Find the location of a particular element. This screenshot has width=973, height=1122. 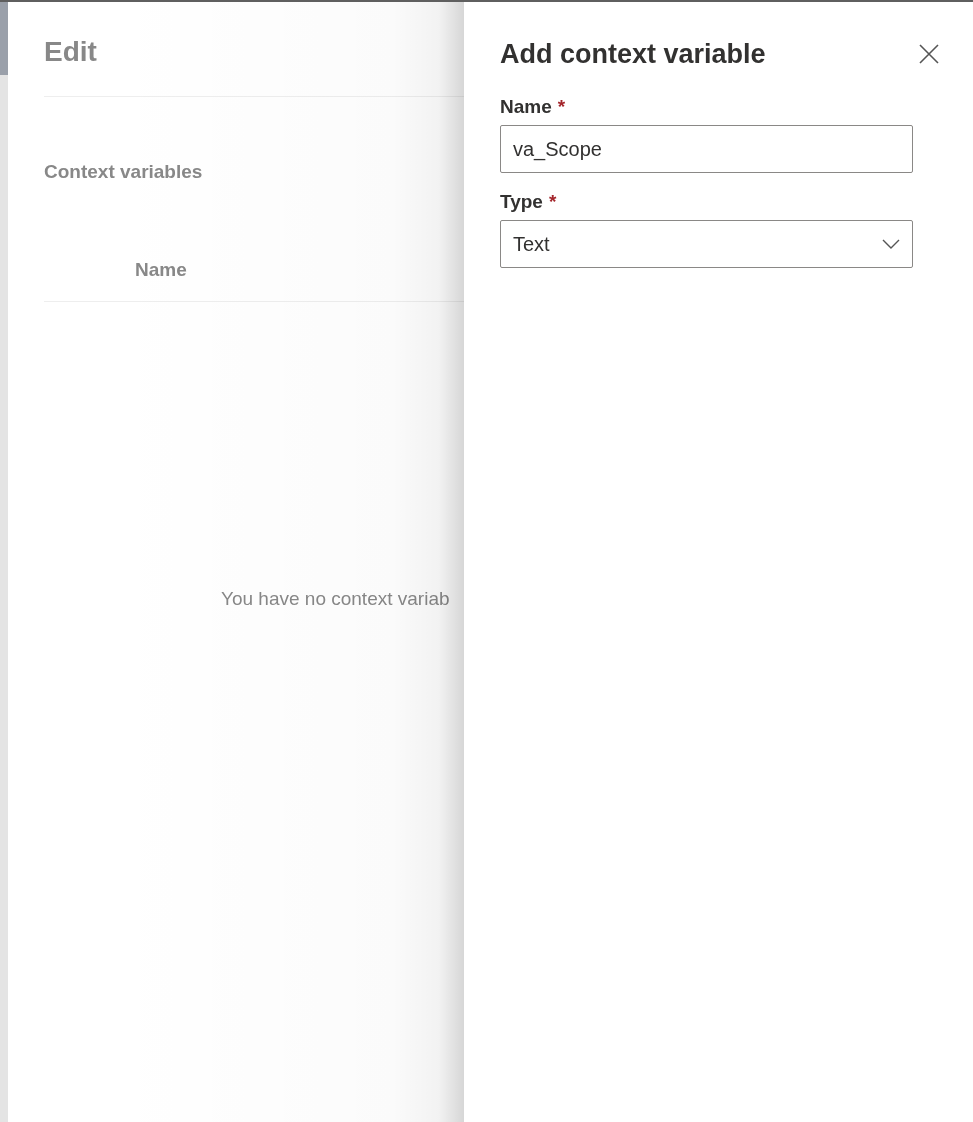

column-header: Name is located at coordinates (161, 270).